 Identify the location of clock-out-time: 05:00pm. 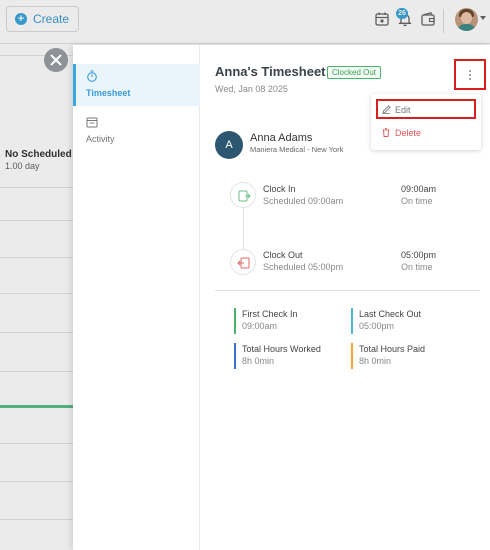
(419, 255).